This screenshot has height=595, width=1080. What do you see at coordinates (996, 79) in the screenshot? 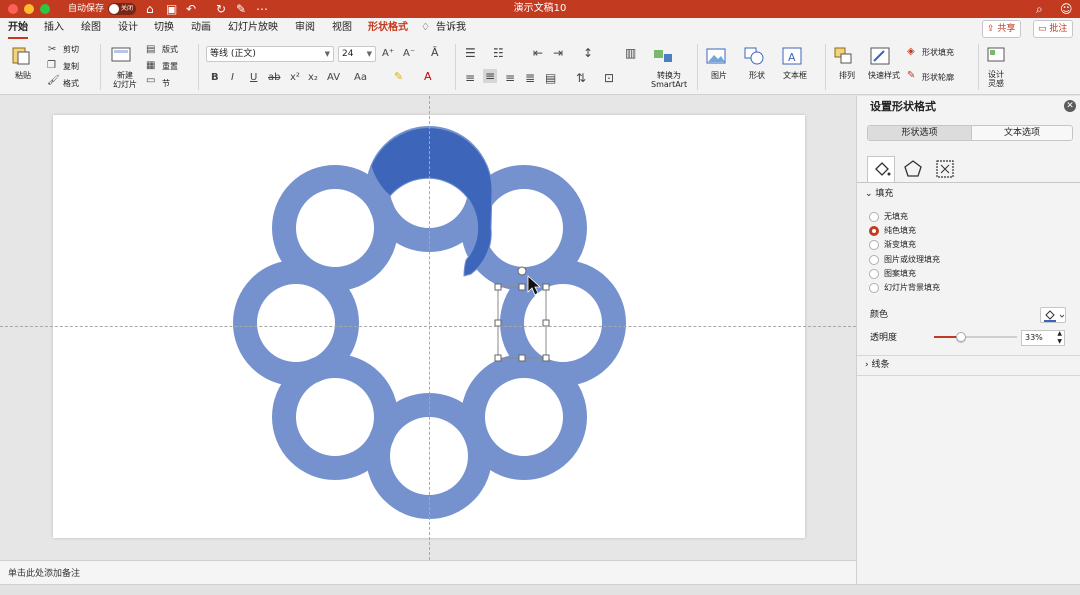
I see `designer-label: 设计 灵感` at bounding box center [996, 79].